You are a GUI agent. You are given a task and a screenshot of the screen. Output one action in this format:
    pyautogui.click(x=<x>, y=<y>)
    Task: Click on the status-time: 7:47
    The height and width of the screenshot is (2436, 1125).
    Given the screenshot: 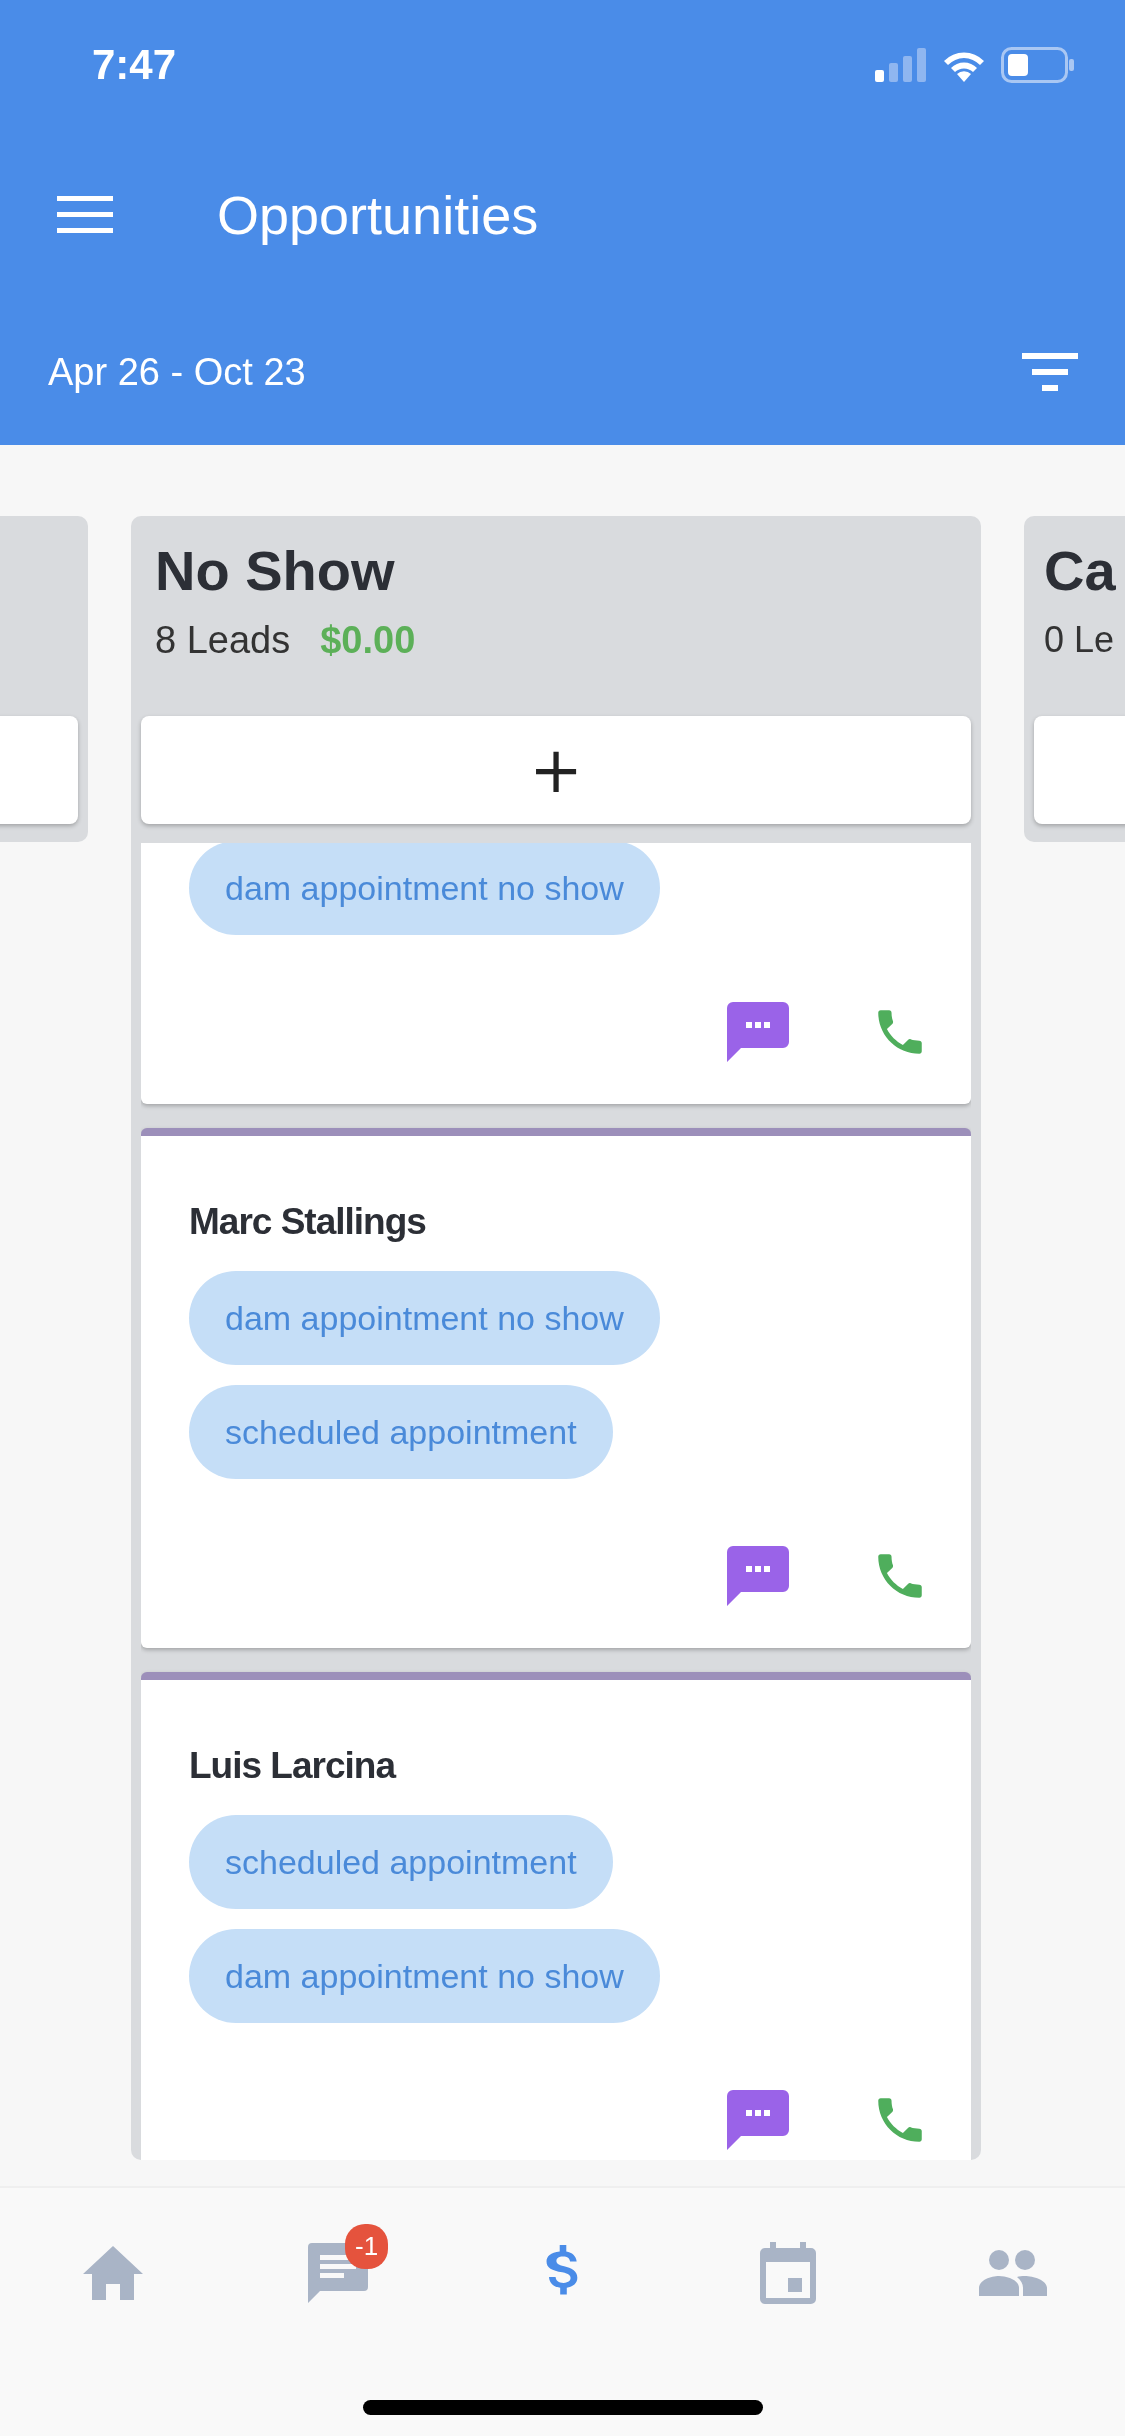 What is the action you would take?
    pyautogui.click(x=134, y=65)
    